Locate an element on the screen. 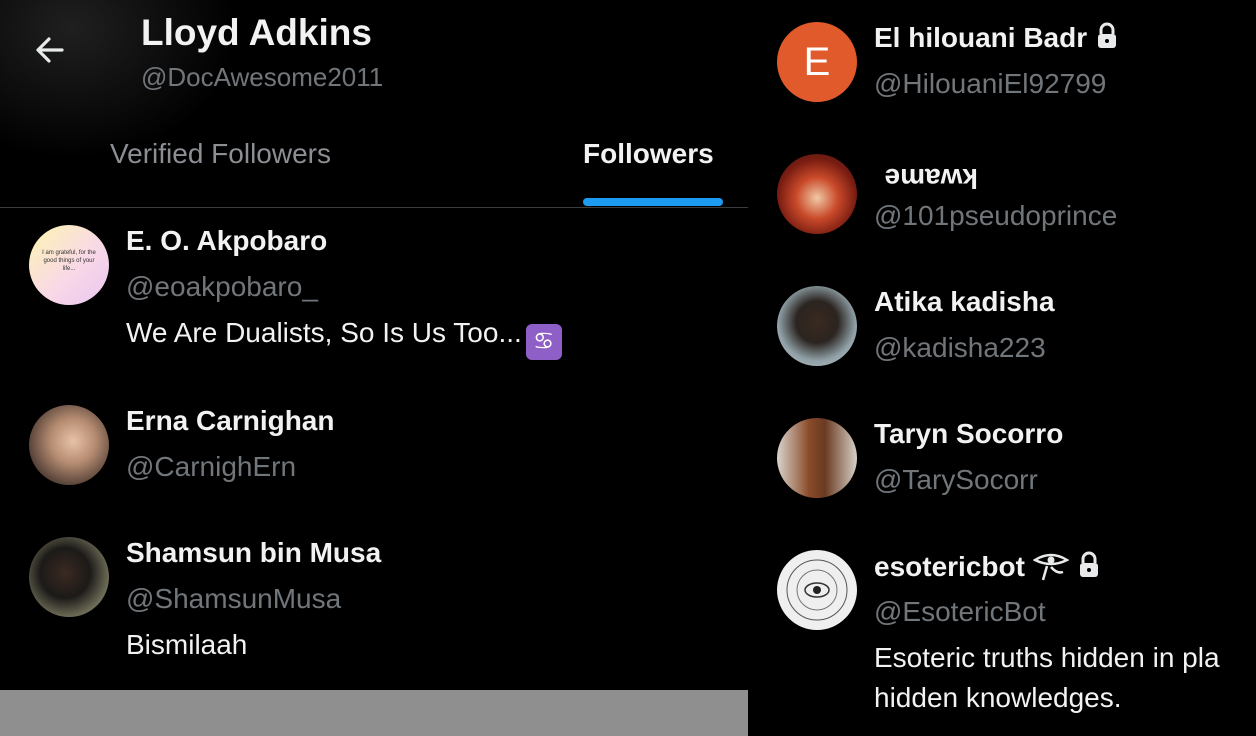  user-handle: @HilouaniEl92799 is located at coordinates (990, 83).